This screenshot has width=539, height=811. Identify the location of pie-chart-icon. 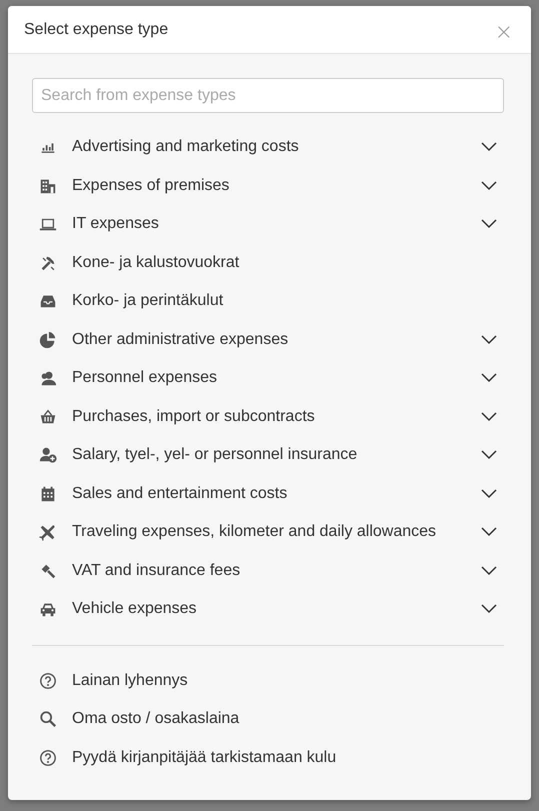
(47, 339).